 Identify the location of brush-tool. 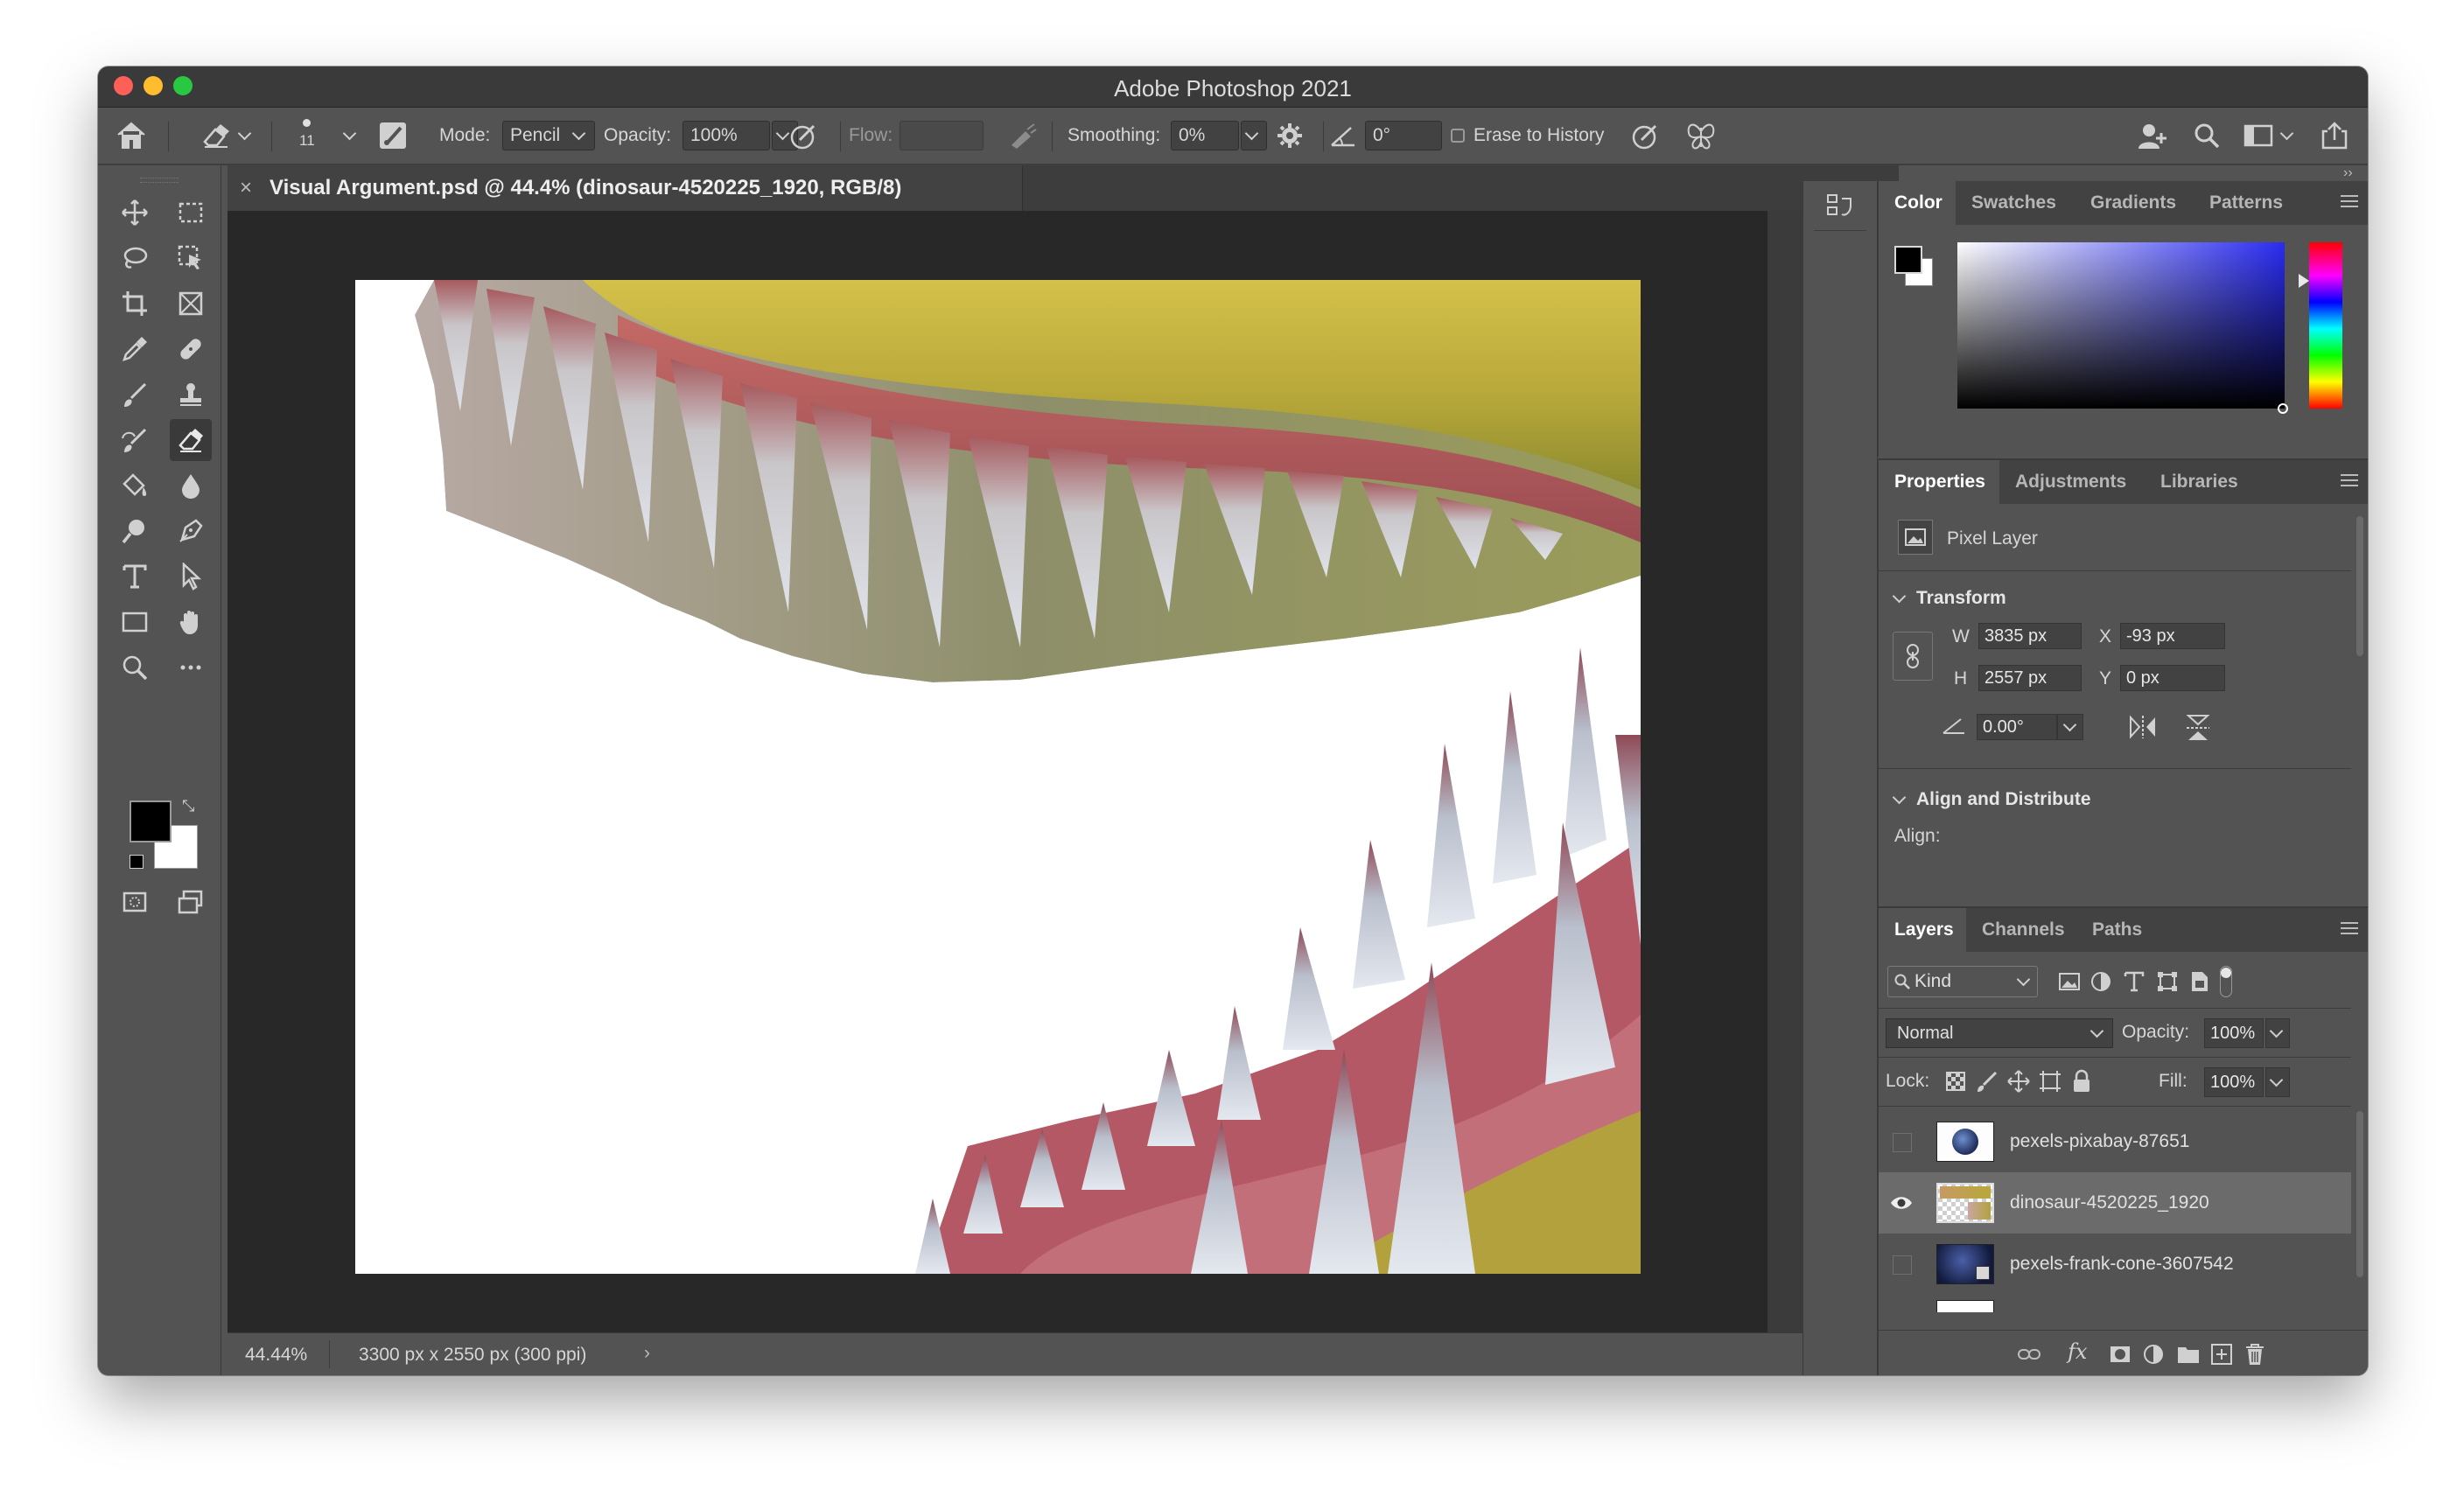
(135, 395).